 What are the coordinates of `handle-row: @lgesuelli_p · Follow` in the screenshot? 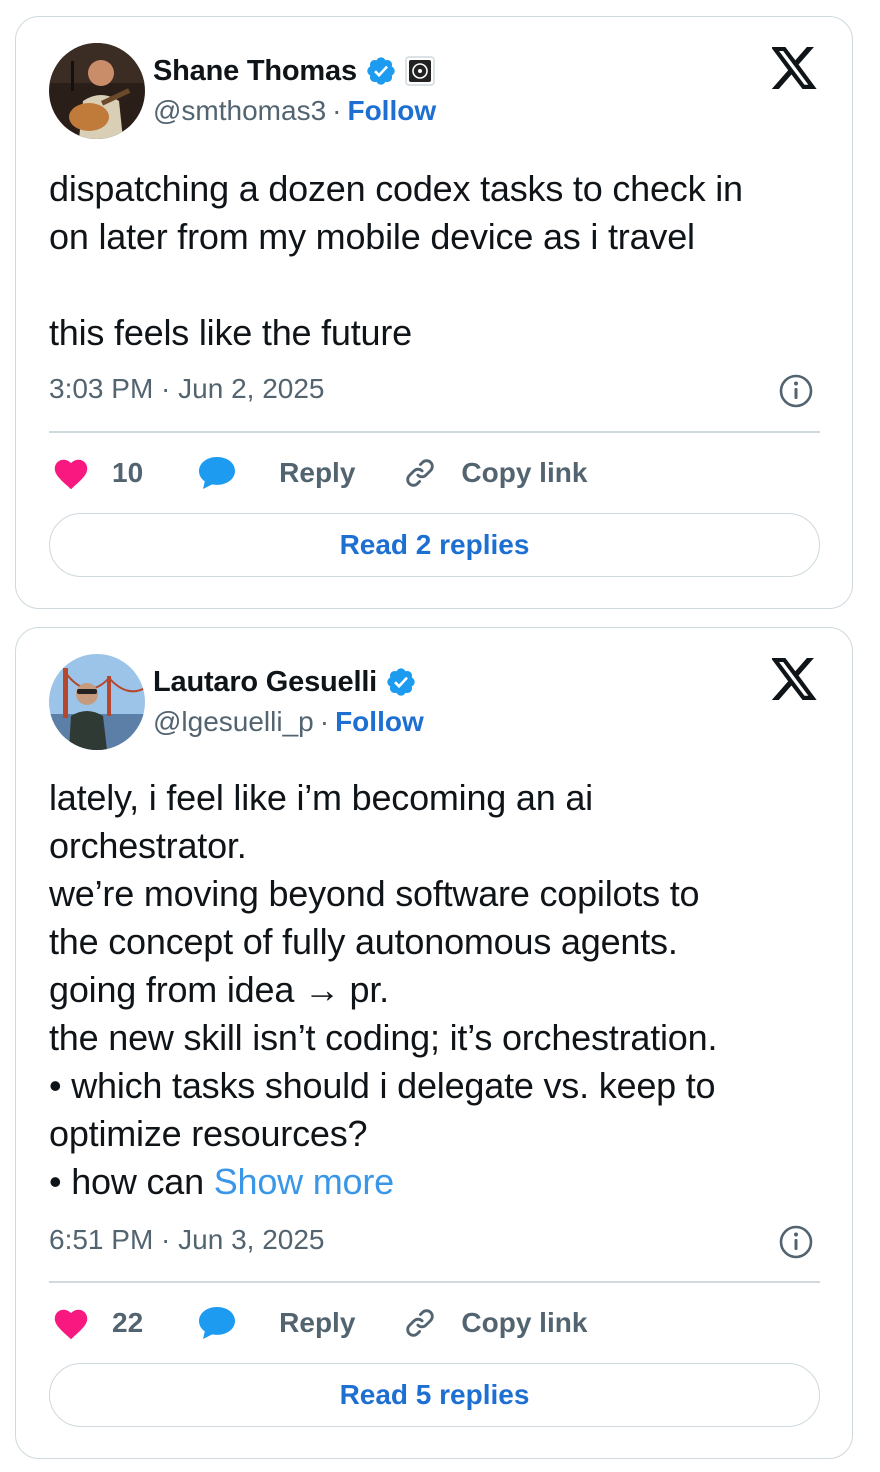 It's located at (288, 722).